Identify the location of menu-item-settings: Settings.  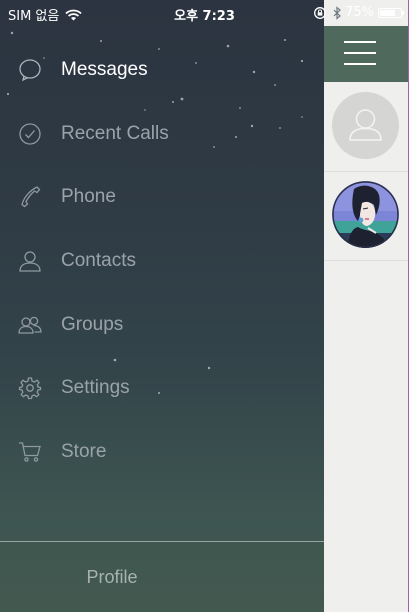
(162, 388).